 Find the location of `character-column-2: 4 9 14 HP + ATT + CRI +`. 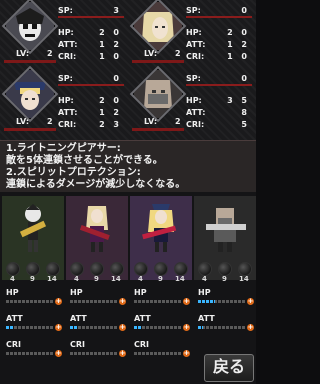

character-column-2: 4 9 14 HP + ATT + CRI + is located at coordinates (97, 288).